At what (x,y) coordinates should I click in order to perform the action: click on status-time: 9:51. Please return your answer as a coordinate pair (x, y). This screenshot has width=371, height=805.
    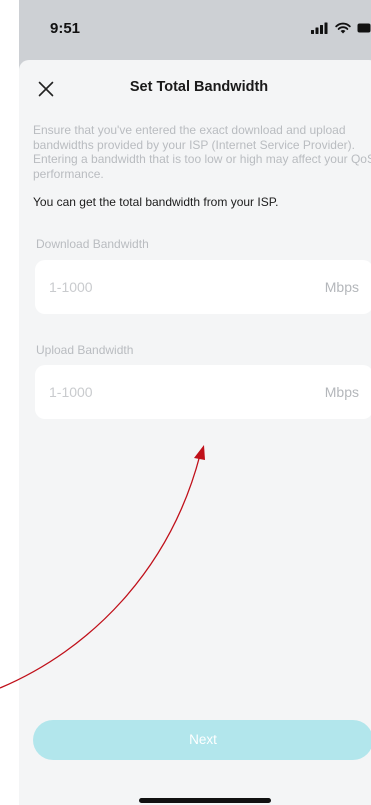
    Looking at the image, I should click on (65, 28).